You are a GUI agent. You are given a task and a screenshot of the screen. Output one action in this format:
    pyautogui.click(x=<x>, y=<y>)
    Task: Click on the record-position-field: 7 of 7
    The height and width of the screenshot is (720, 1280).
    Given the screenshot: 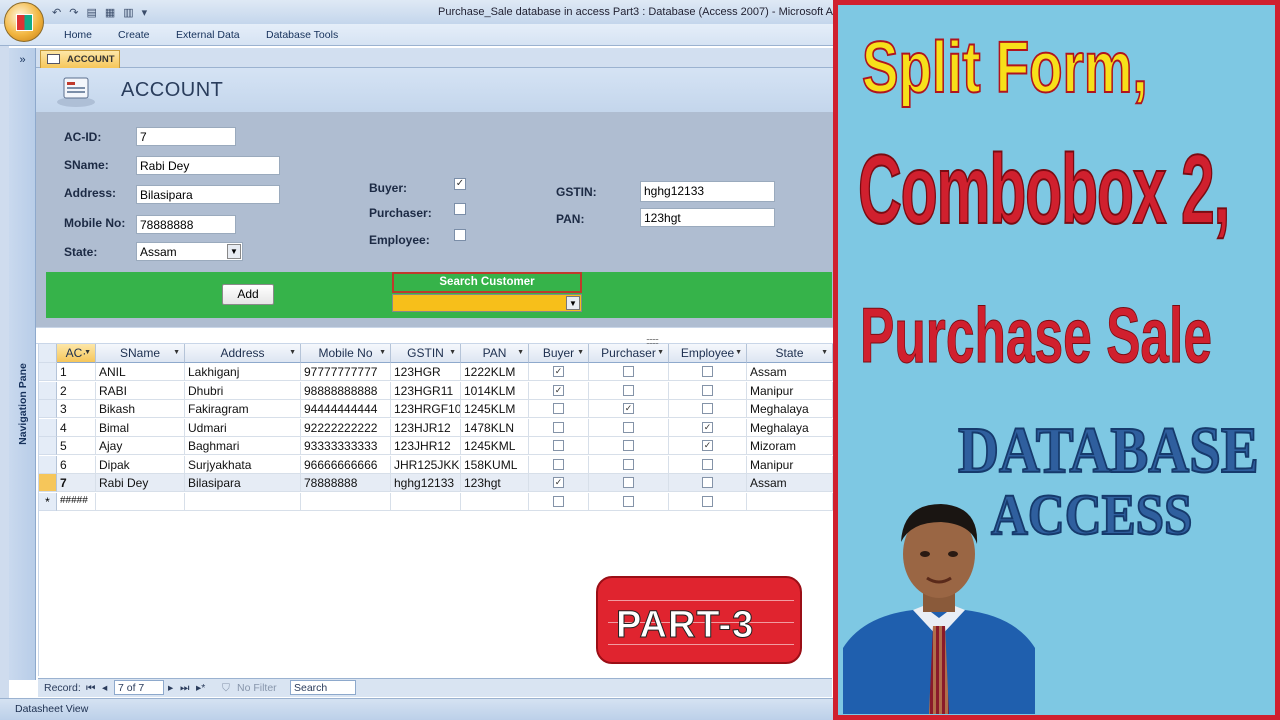 What is the action you would take?
    pyautogui.click(x=139, y=687)
    